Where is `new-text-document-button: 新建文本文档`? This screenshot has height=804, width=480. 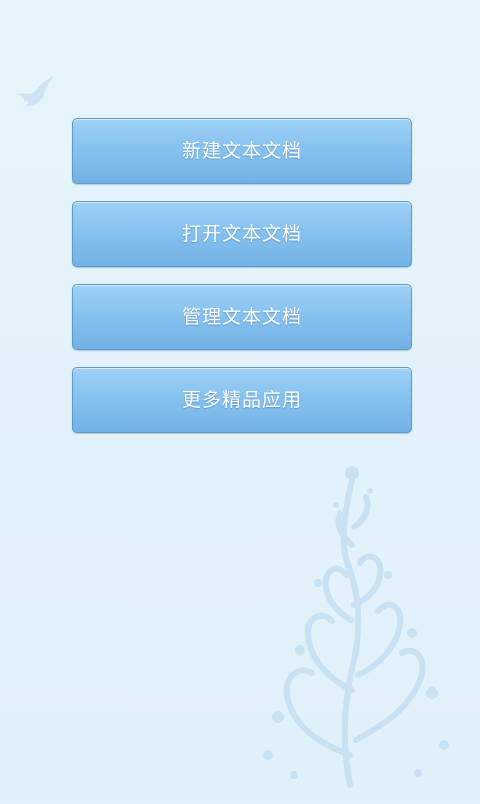
new-text-document-button: 新建文本文档 is located at coordinates (242, 151).